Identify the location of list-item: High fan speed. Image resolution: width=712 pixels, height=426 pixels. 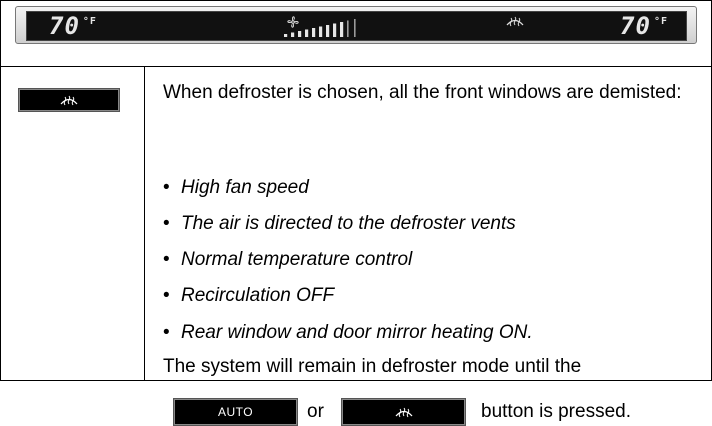
(236, 188).